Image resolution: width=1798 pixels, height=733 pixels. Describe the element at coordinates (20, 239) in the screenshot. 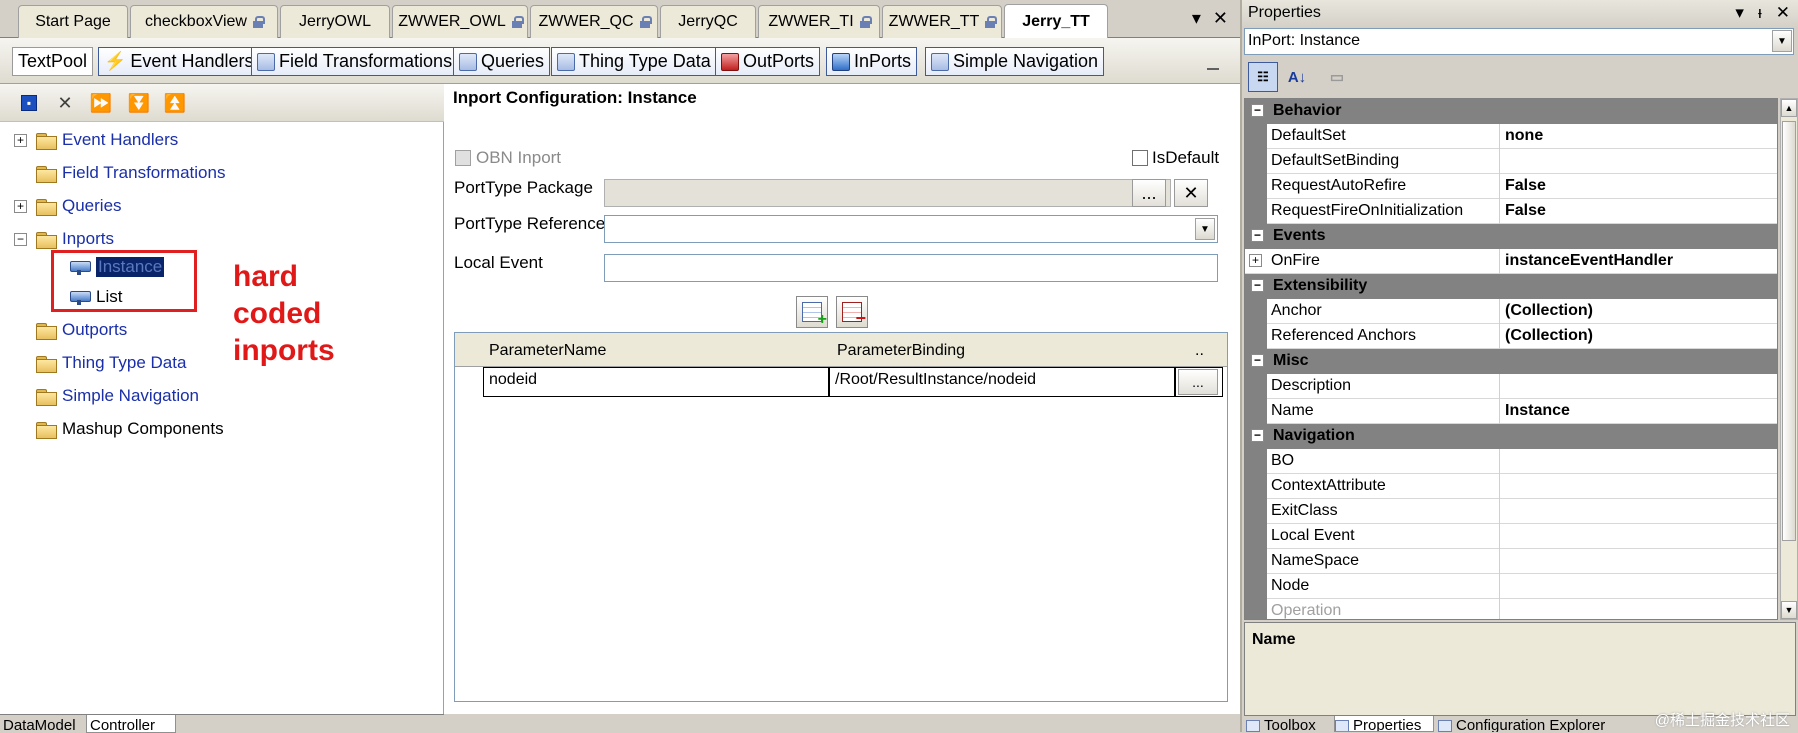

I see `collapse-inports-icon: −` at that location.